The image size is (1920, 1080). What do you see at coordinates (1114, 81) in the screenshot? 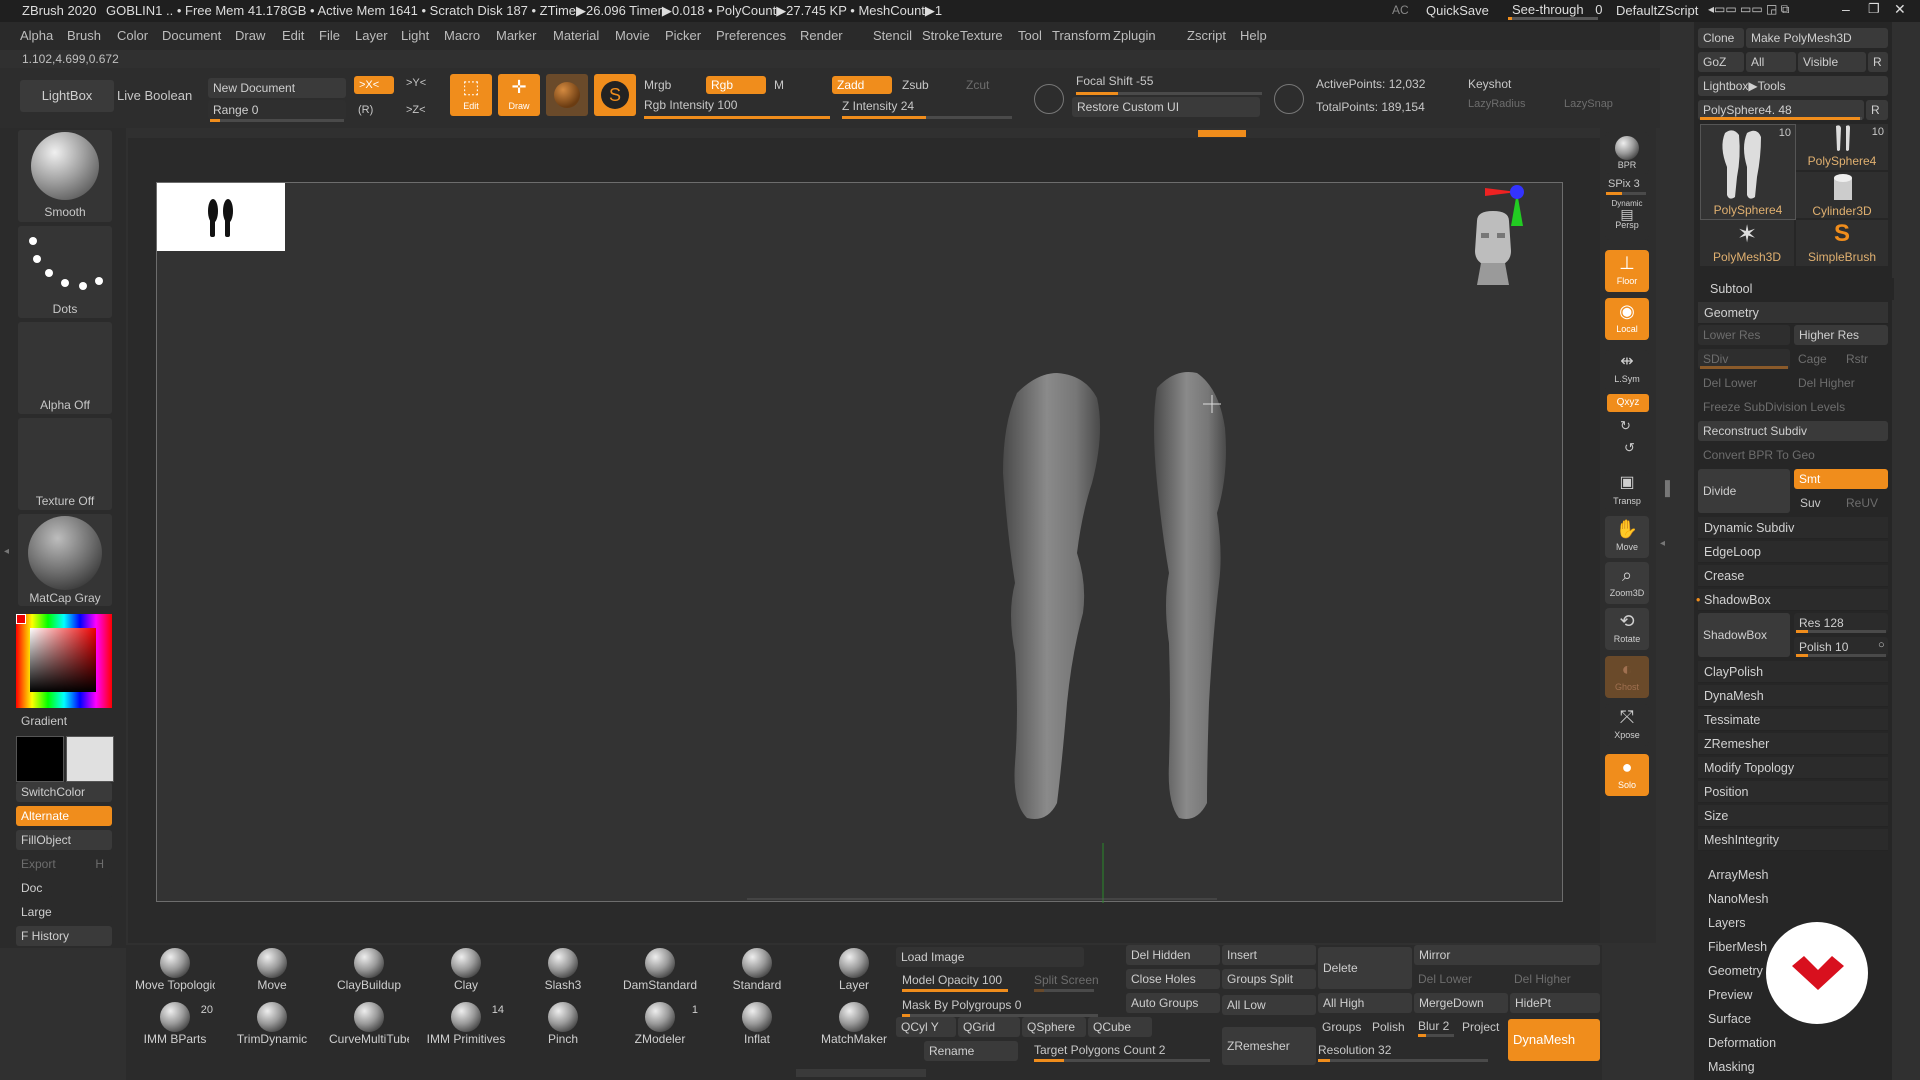
I see `focal-shift-slider: Focal Shift -55` at bounding box center [1114, 81].